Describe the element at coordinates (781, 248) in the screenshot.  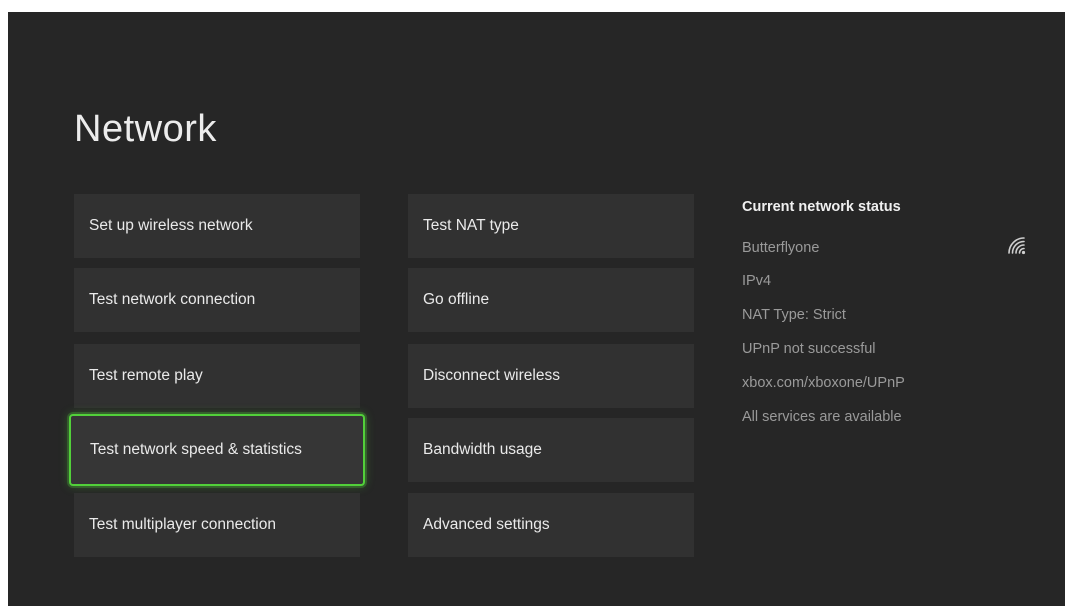
I see `status-network-name: Butterflyone` at that location.